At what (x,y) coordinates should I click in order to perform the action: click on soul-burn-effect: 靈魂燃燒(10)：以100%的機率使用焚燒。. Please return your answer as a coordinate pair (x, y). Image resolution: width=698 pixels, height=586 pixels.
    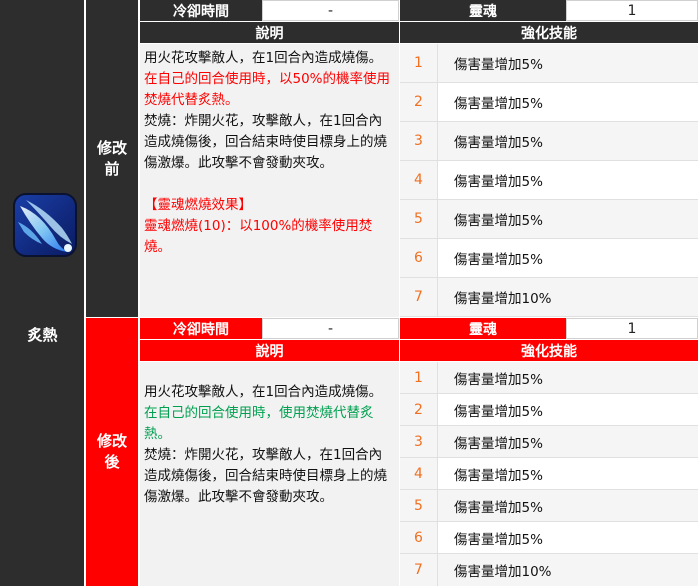
    Looking at the image, I should click on (258, 236).